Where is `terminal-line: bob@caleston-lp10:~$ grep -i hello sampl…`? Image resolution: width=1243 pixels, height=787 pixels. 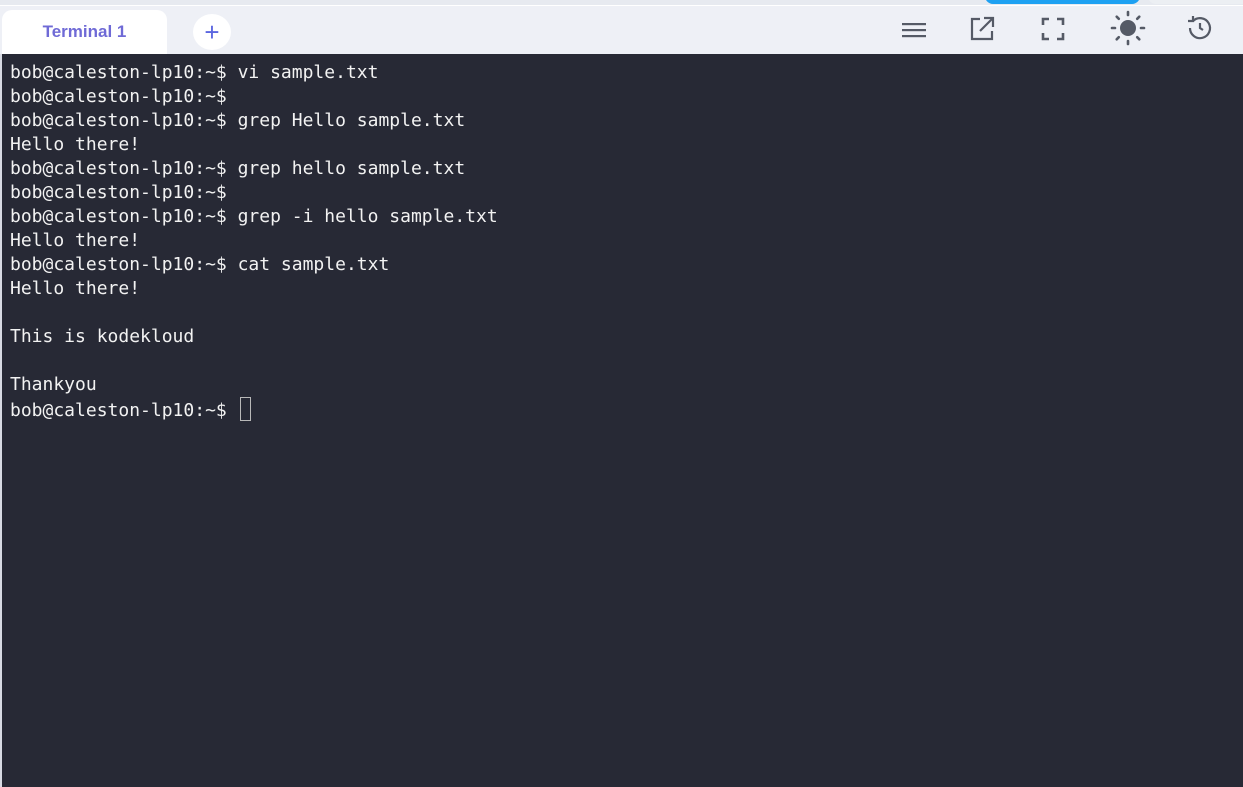 terminal-line: bob@caleston-lp10:~$ grep -i hello sampl… is located at coordinates (254, 216).